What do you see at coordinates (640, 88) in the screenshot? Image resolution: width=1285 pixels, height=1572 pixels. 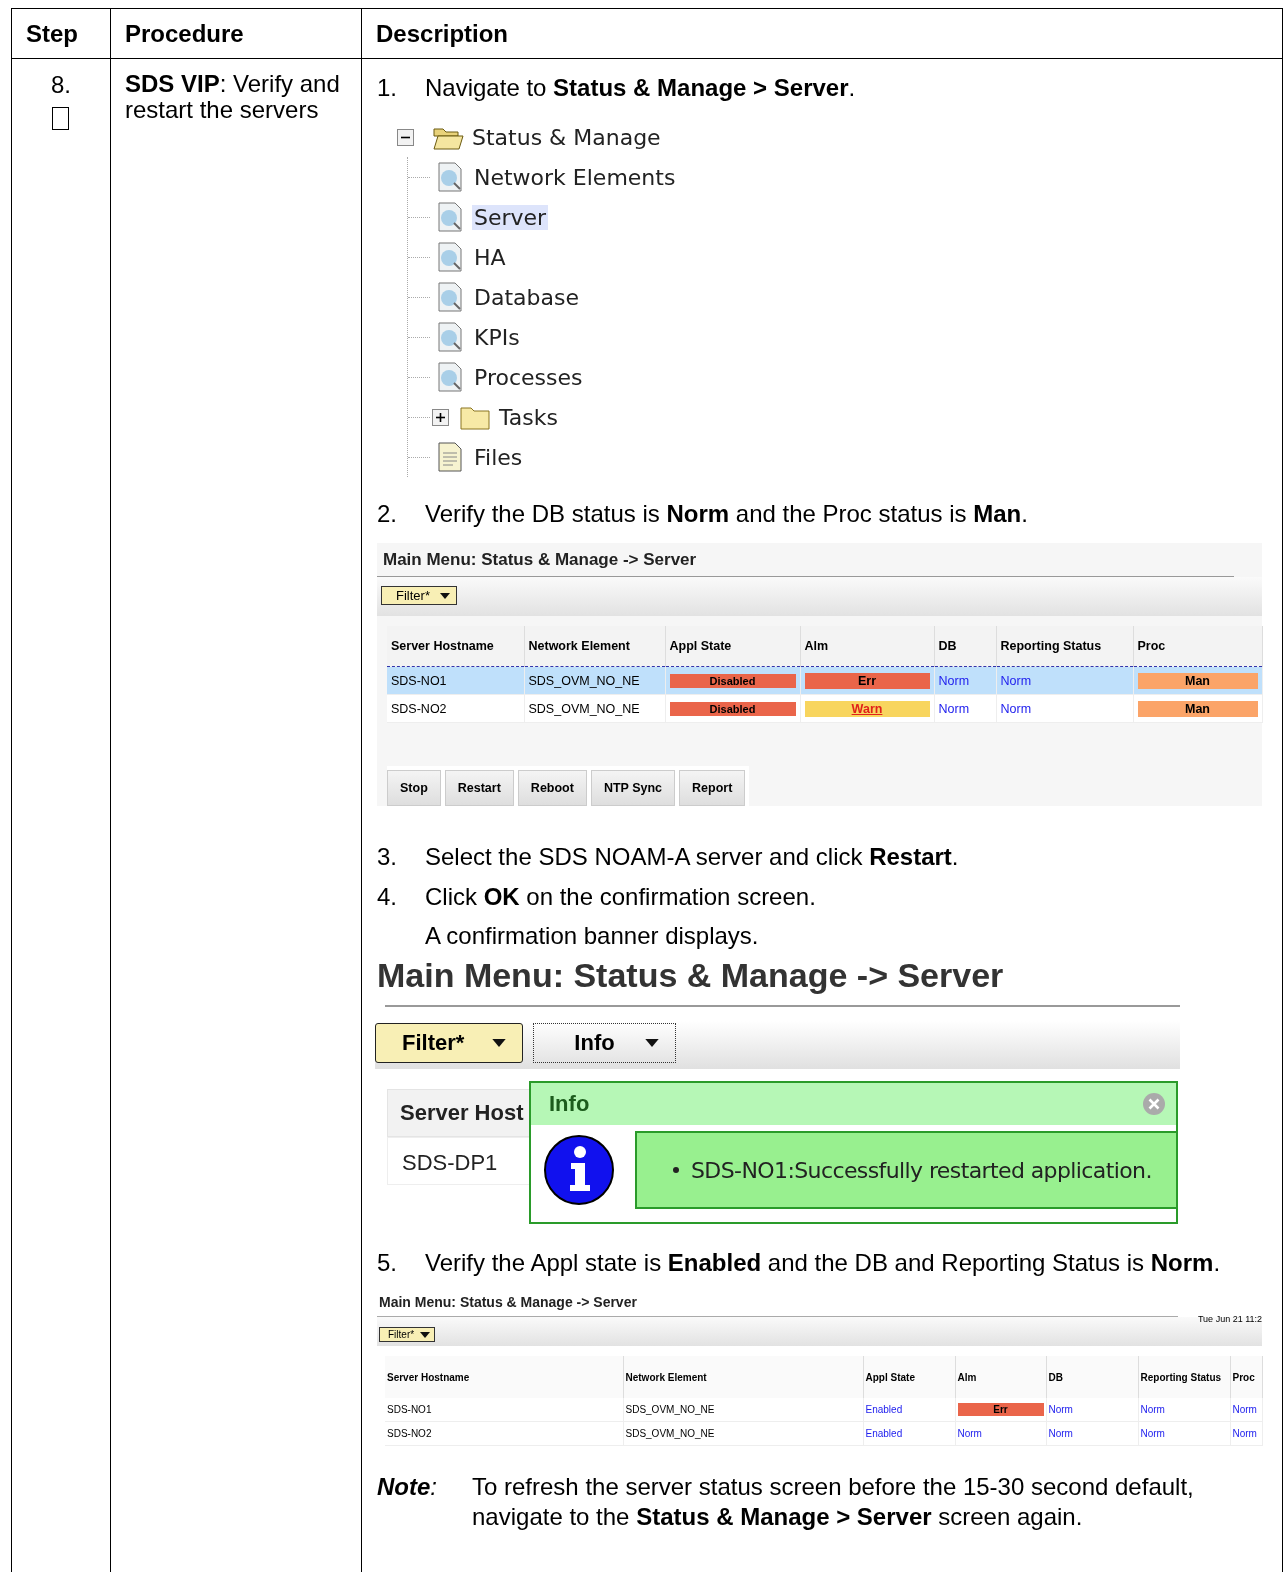 I see `instruction-text: Navigate to Status & Manage > Server.` at bounding box center [640, 88].